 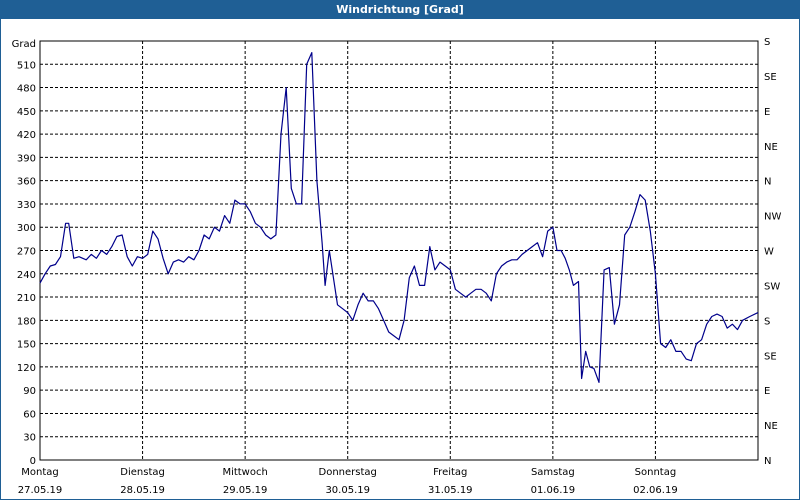 I want to click on y-tick-label: 270, so click(x=26, y=252).